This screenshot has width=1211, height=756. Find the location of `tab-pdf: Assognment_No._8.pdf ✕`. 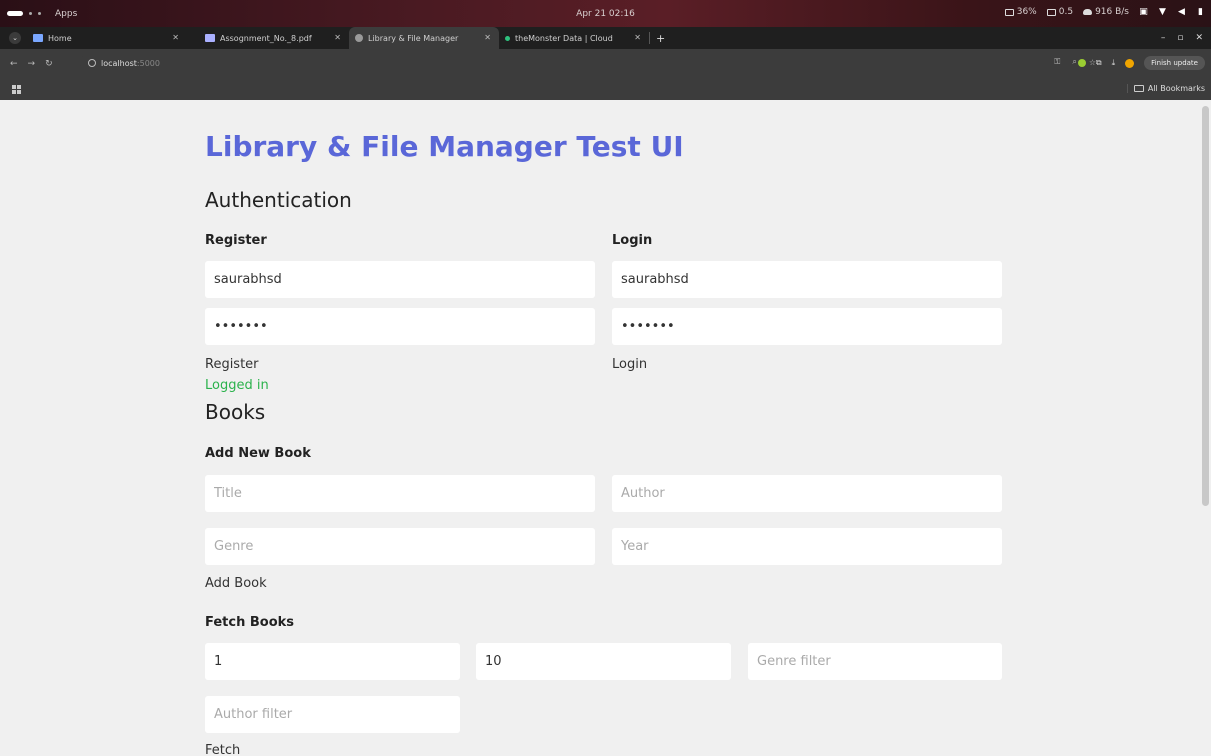

tab-pdf: Assognment_No._8.pdf ✕ is located at coordinates (274, 38).